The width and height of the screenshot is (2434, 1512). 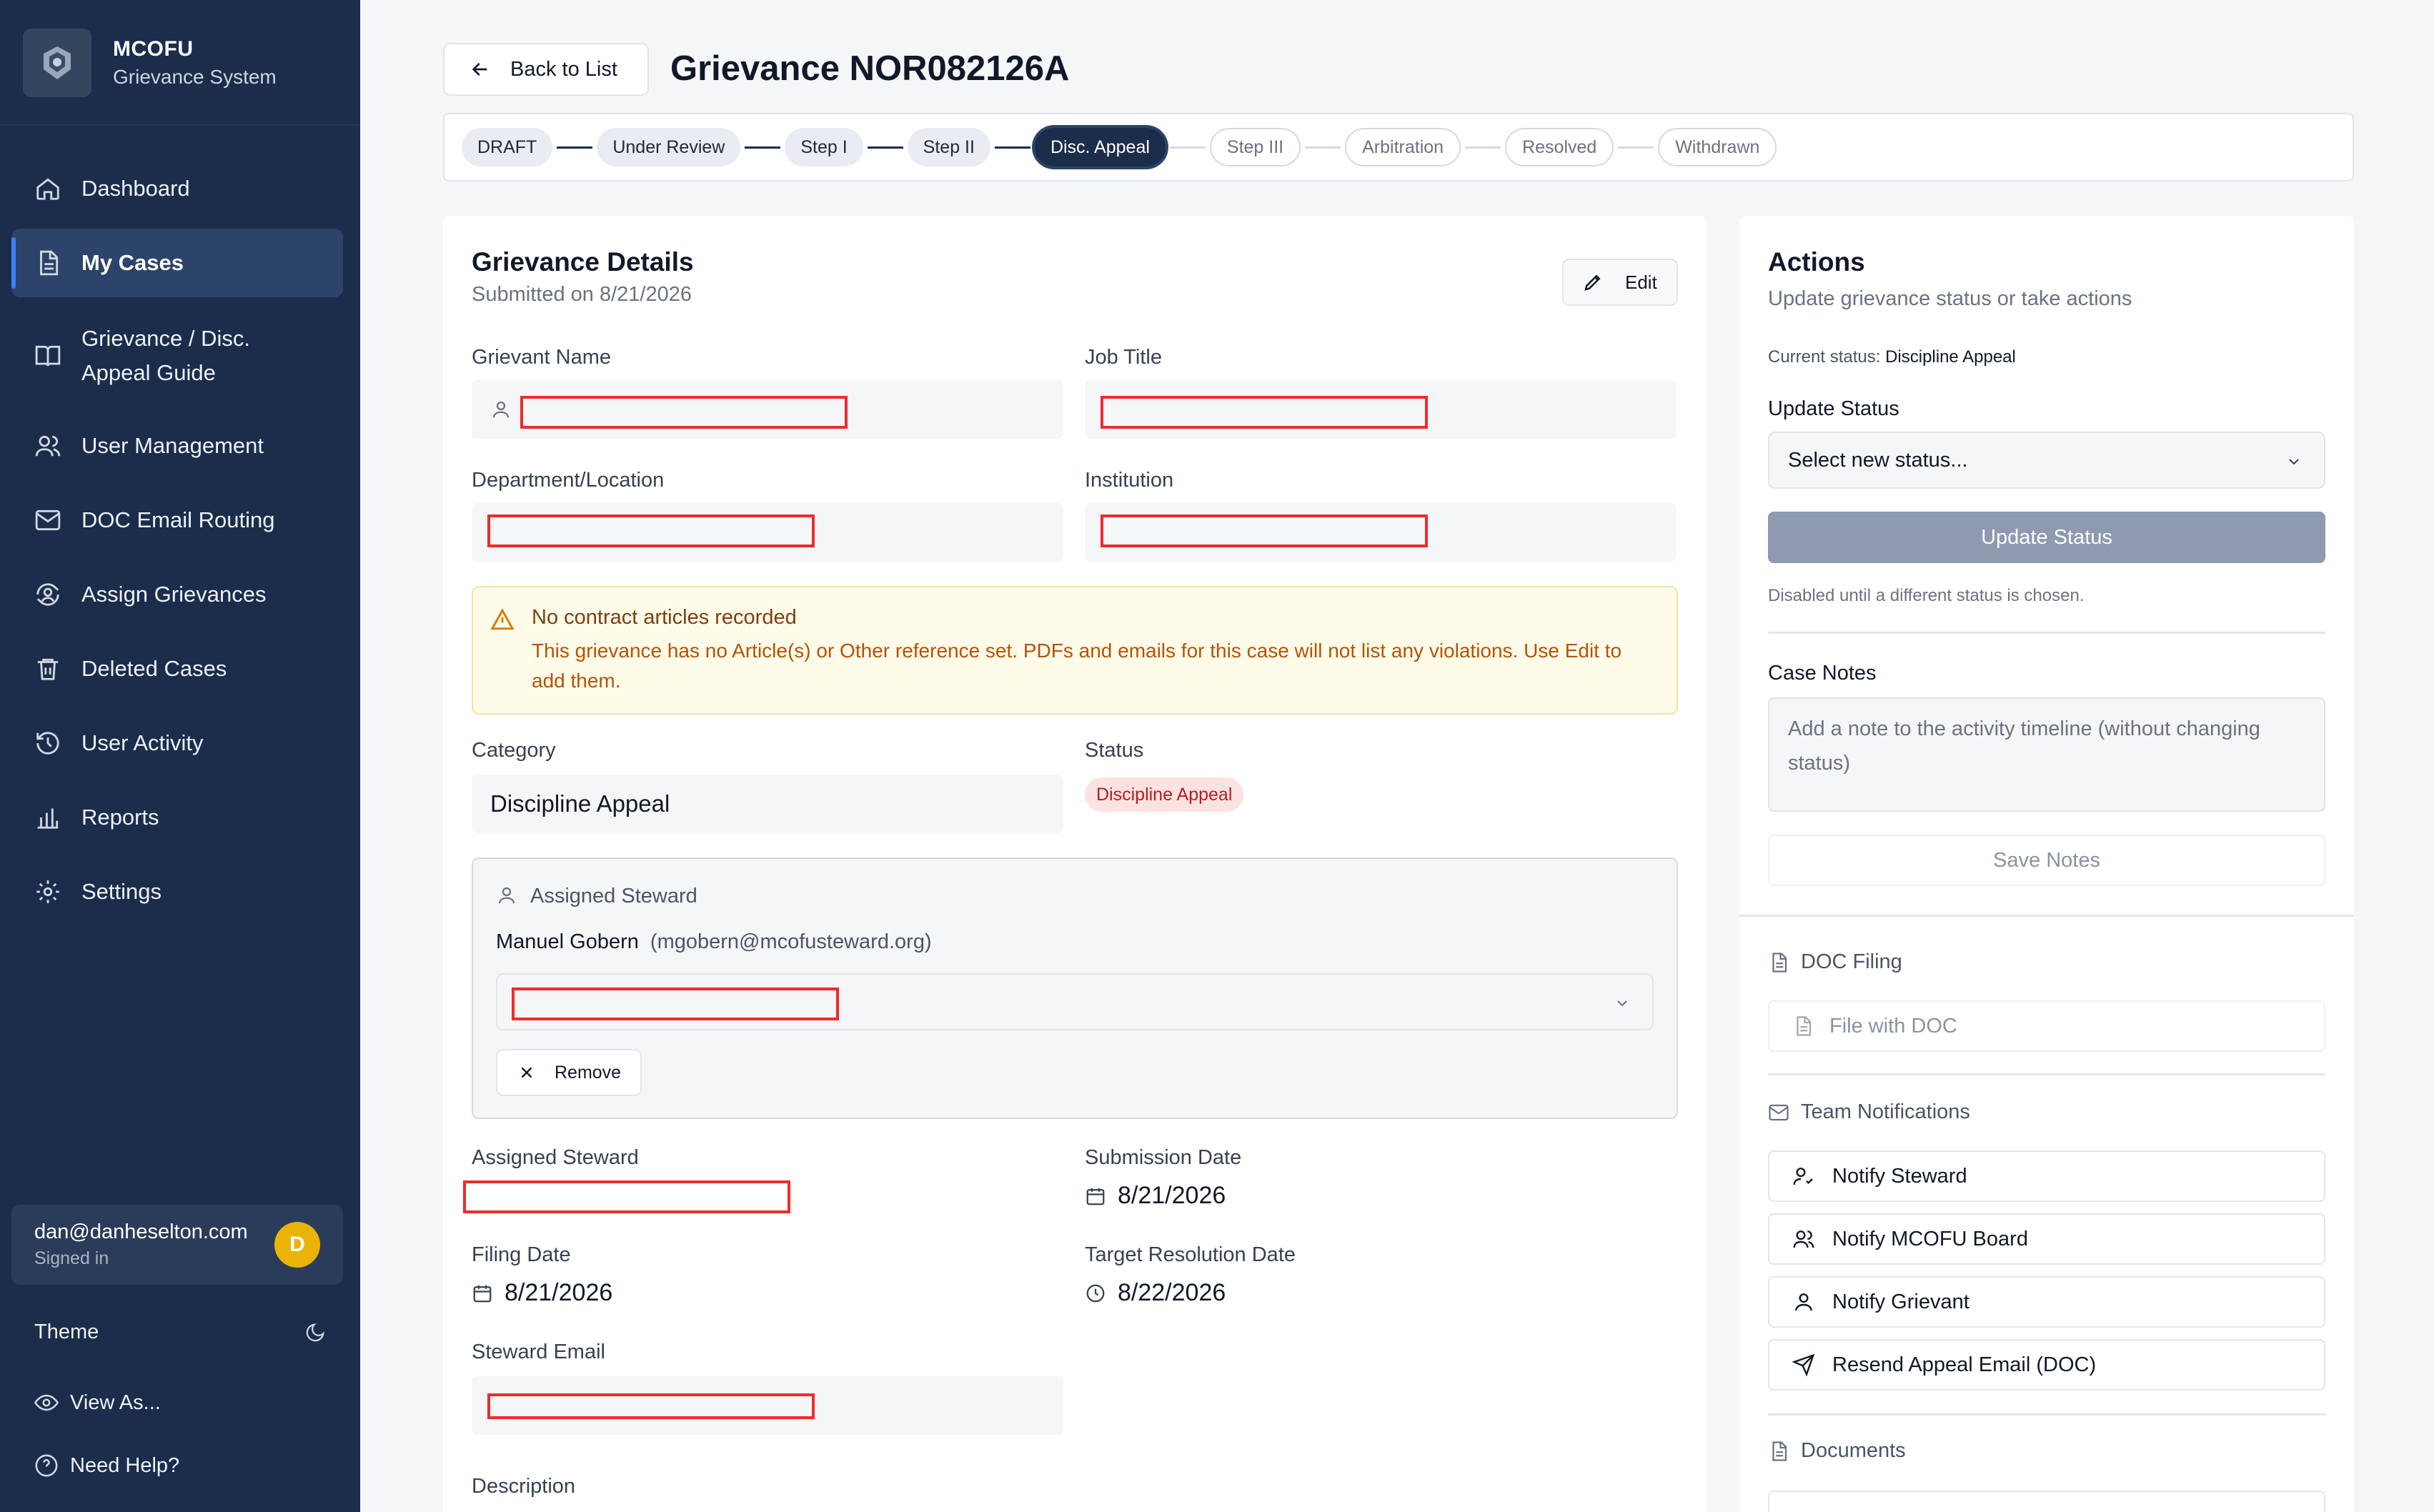 What do you see at coordinates (613, 896) in the screenshot?
I see `steward-panel-label: Assigned Steward` at bounding box center [613, 896].